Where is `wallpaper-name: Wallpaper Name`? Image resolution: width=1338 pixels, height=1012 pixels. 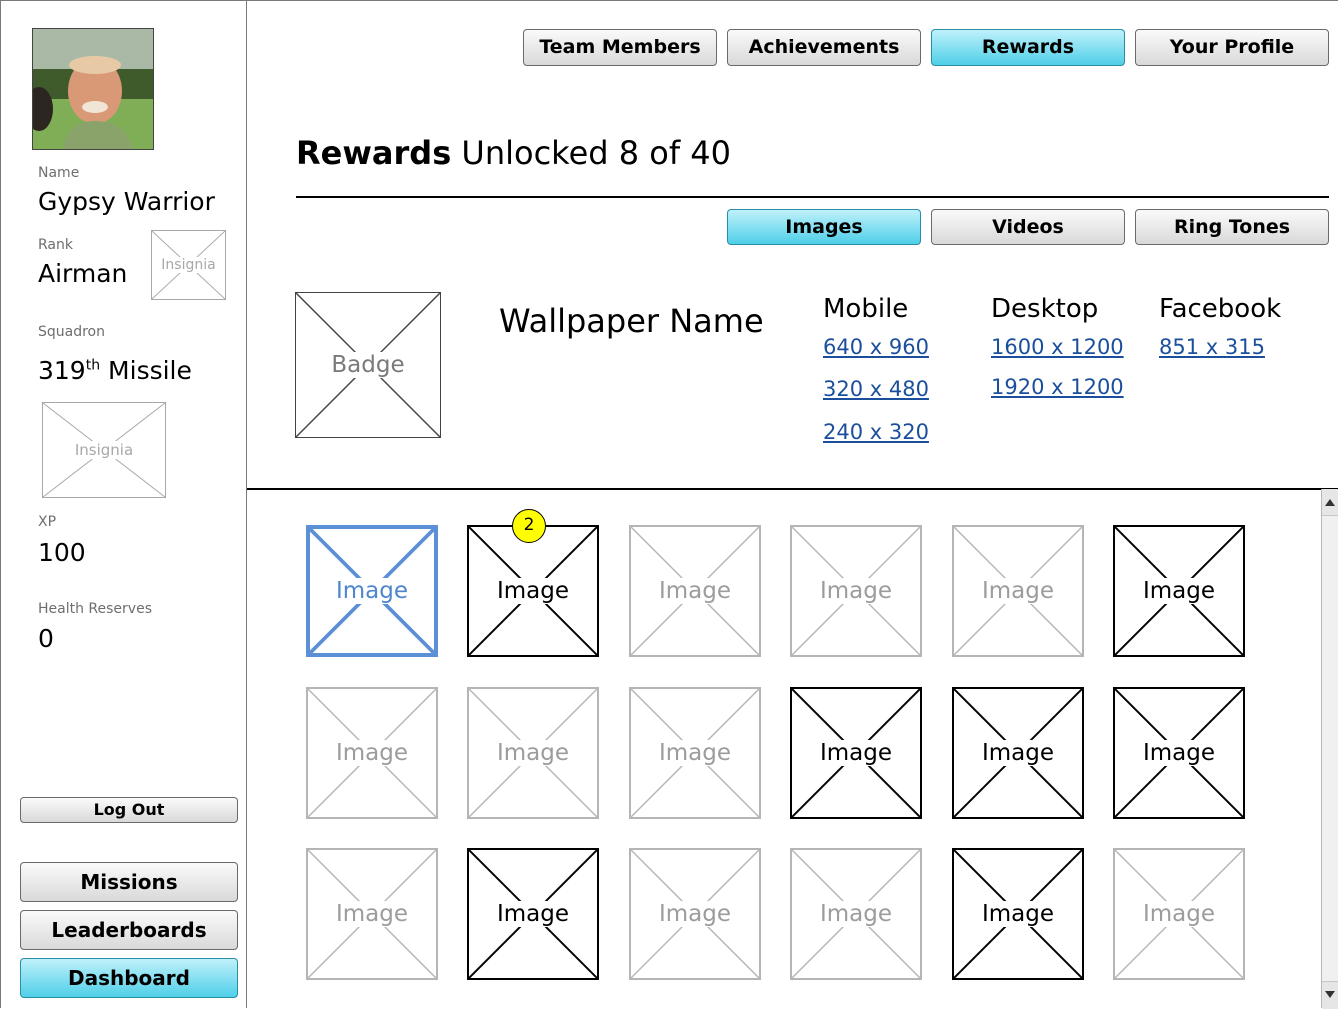 wallpaper-name: Wallpaper Name is located at coordinates (631, 321).